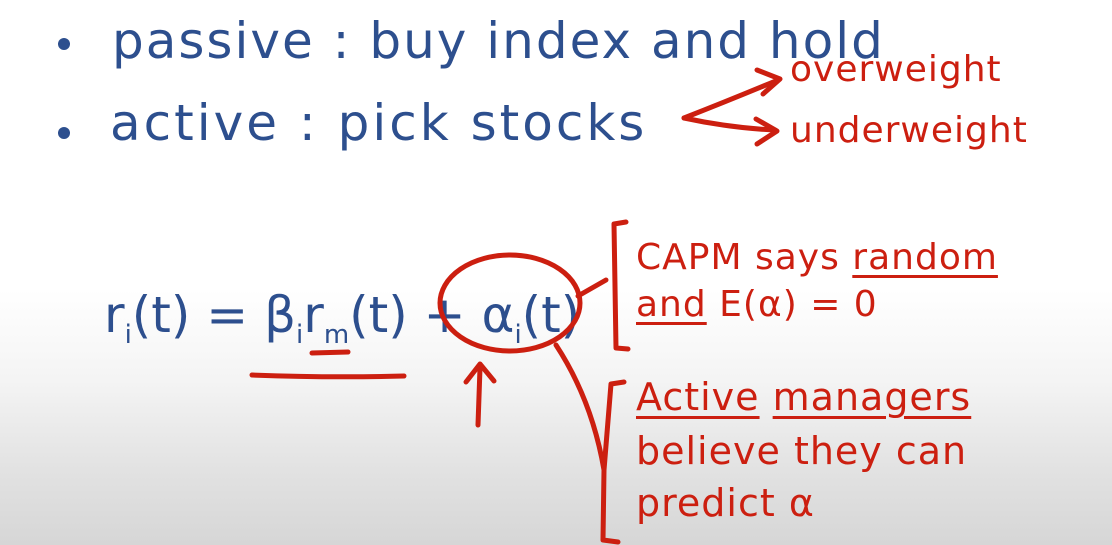  Describe the element at coordinates (415, 315) in the screenshot. I see `eq-t2: (t) +` at that location.